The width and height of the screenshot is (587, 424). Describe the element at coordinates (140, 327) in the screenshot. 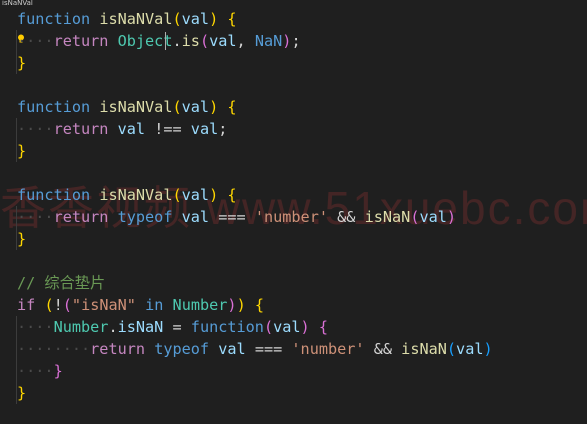

I see `property: isNaN` at that location.